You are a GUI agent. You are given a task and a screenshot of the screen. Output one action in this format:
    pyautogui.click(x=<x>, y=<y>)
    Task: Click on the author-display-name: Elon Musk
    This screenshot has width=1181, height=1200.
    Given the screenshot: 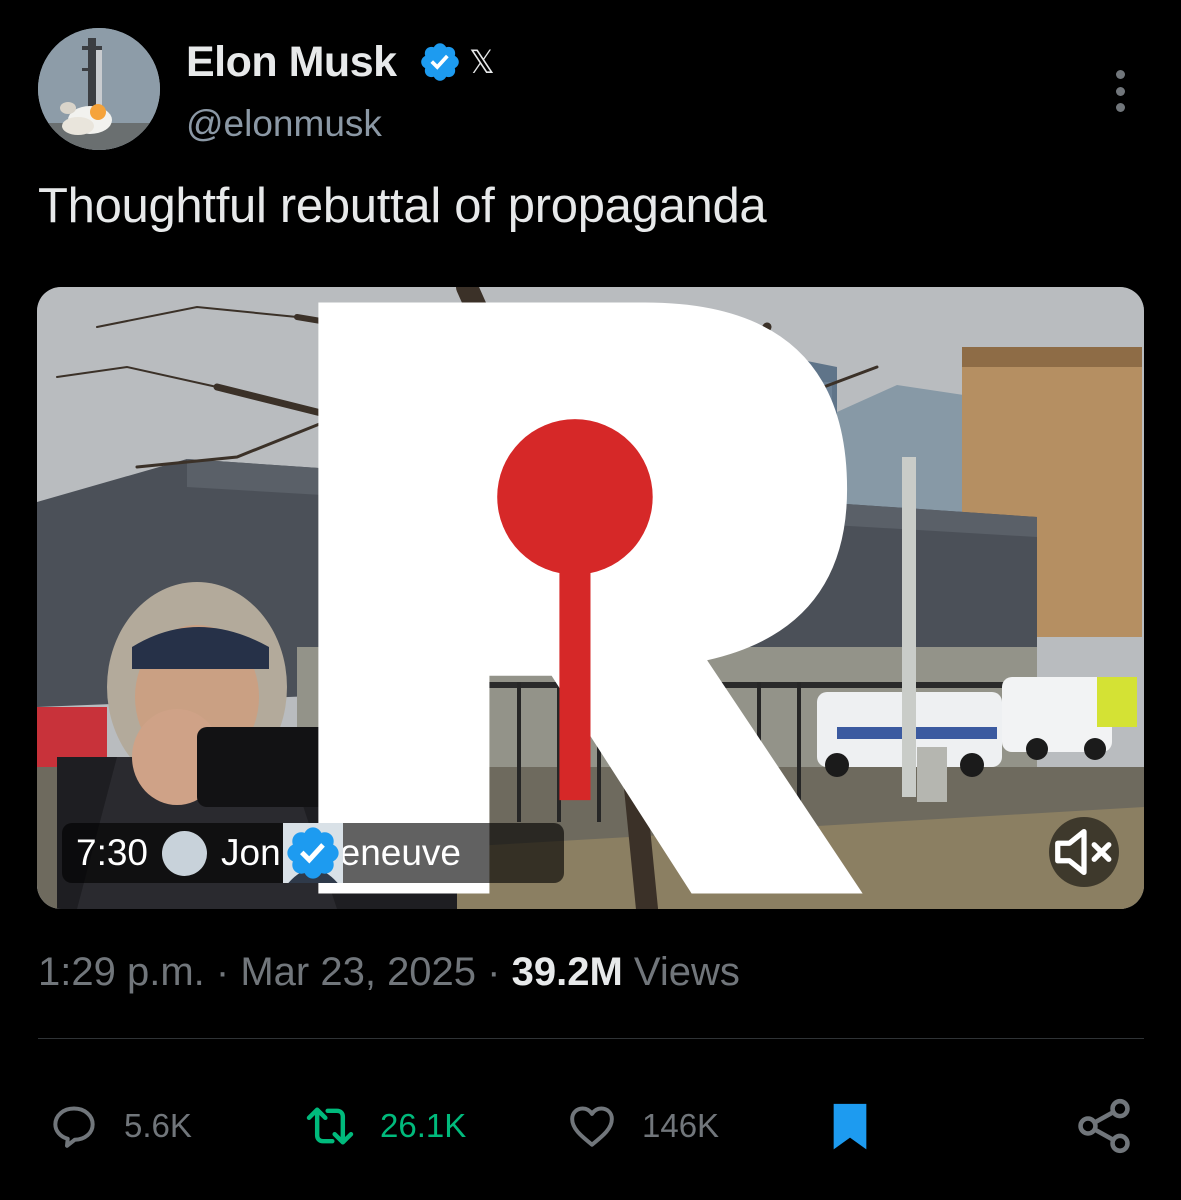 What is the action you would take?
    pyautogui.click(x=291, y=62)
    